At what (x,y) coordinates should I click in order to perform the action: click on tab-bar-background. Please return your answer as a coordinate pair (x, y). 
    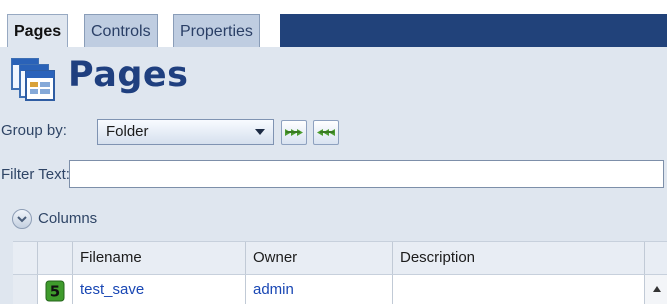
    Looking at the image, I should click on (473, 30).